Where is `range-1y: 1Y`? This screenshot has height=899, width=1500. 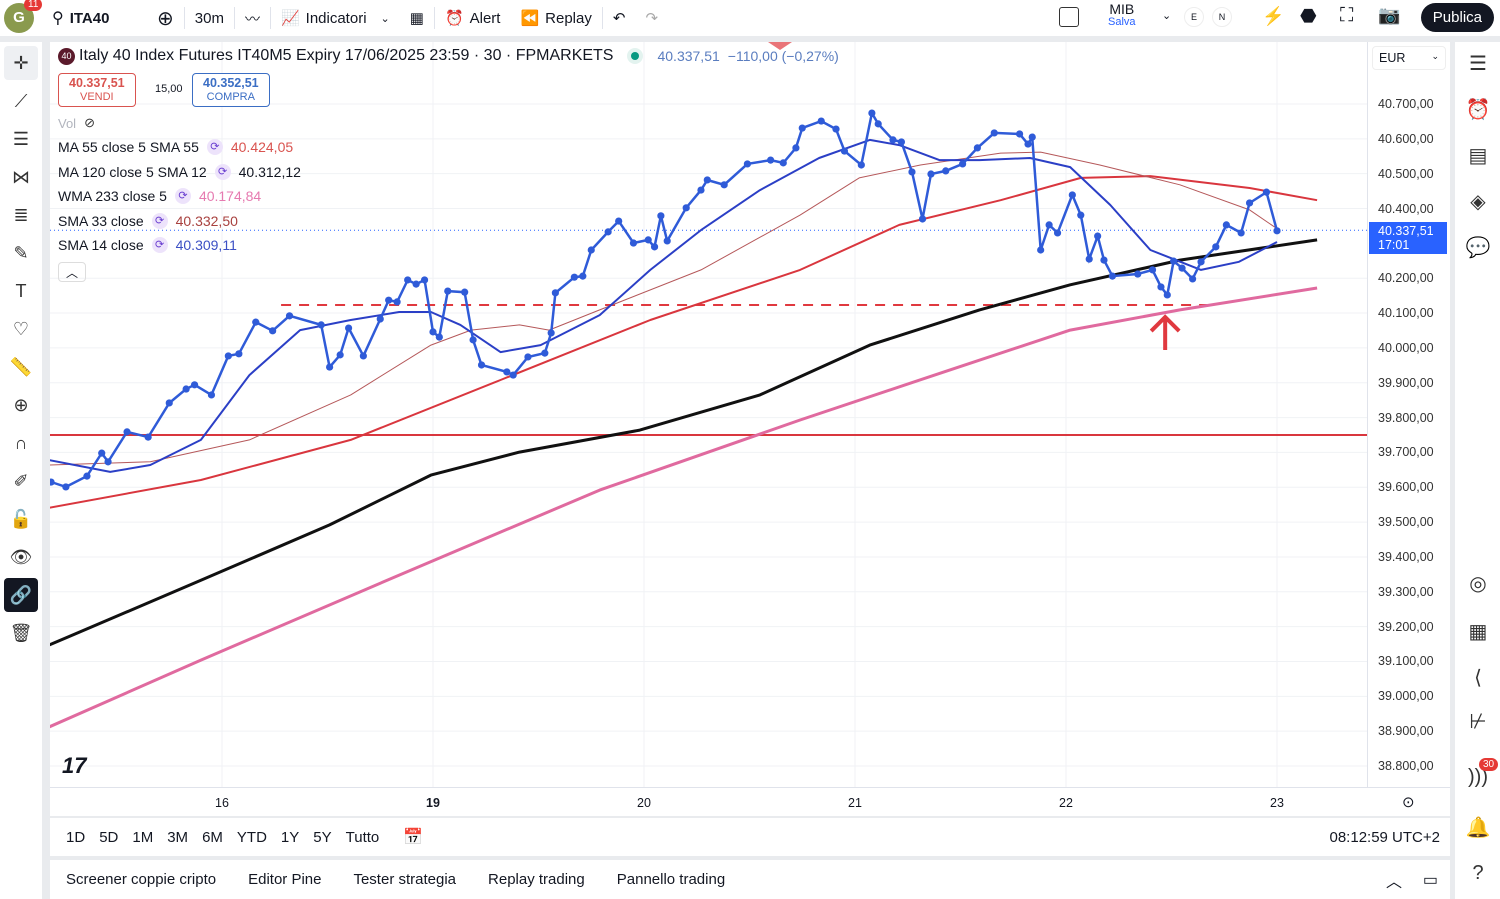 range-1y: 1Y is located at coordinates (290, 837).